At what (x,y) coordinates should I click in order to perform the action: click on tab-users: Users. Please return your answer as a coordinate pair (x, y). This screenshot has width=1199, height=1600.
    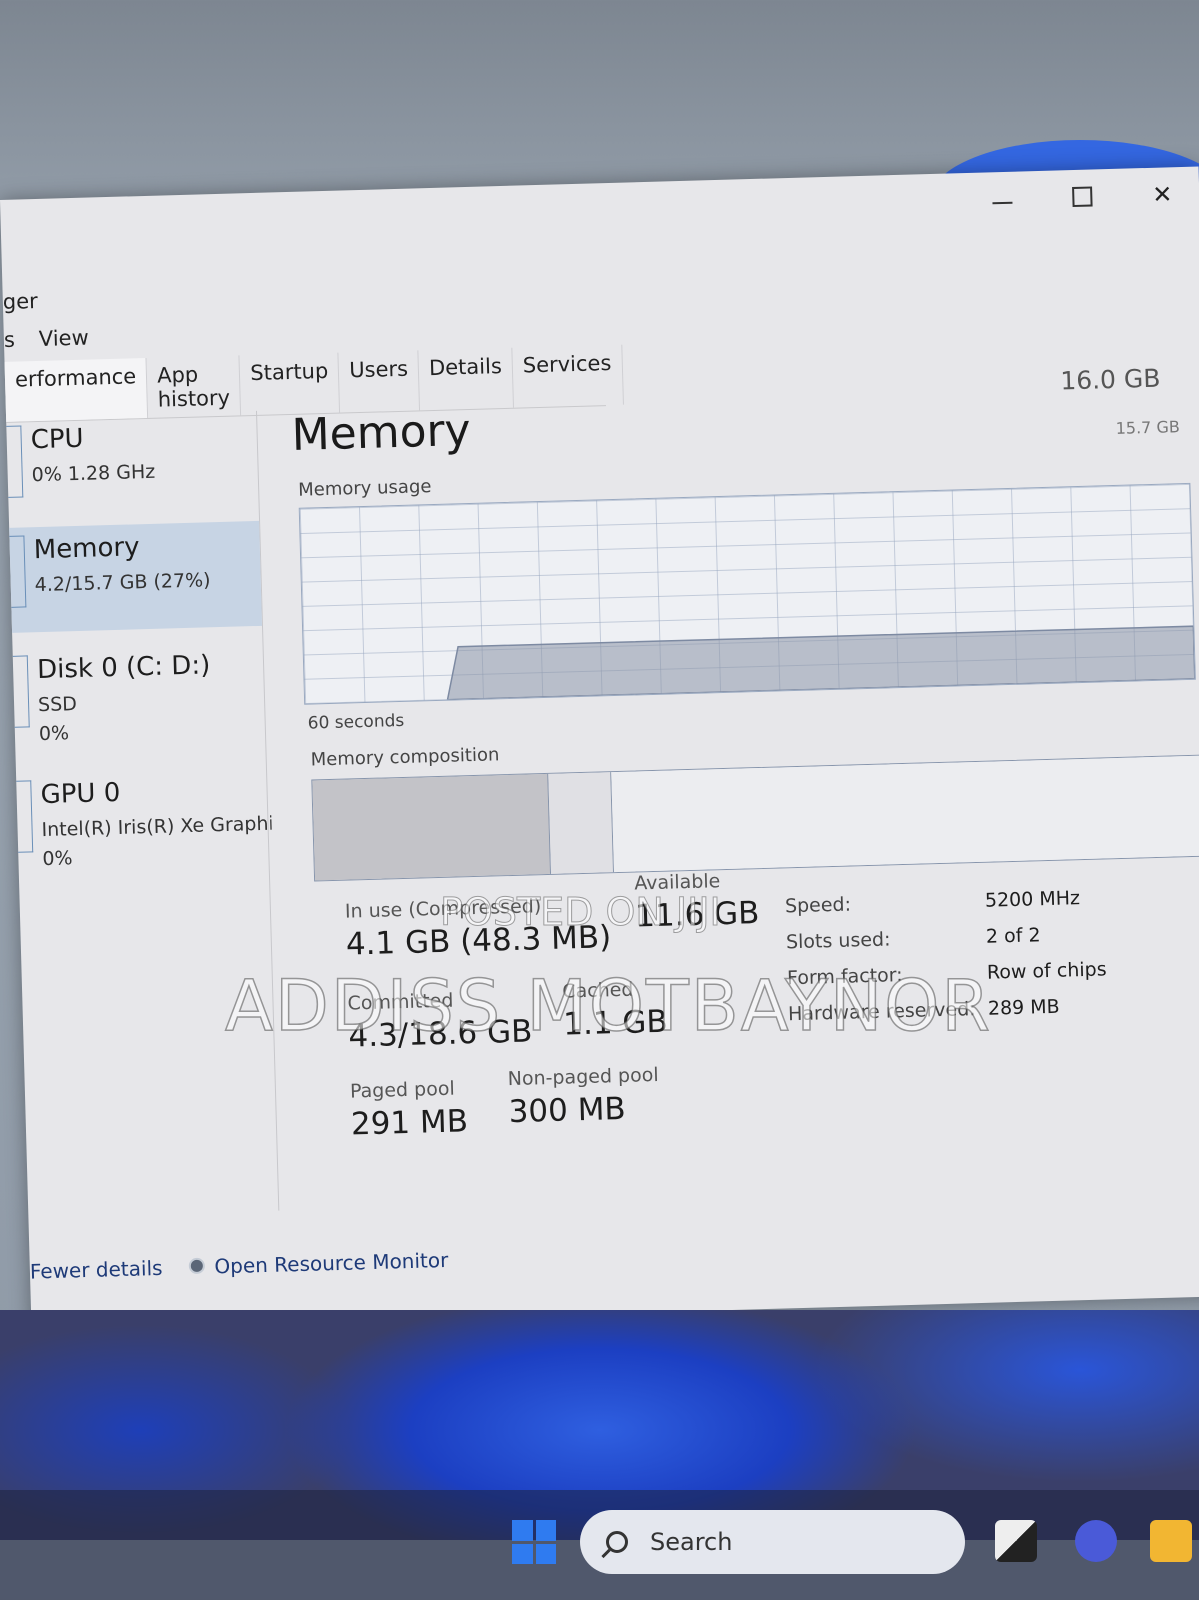
    Looking at the image, I should click on (379, 381).